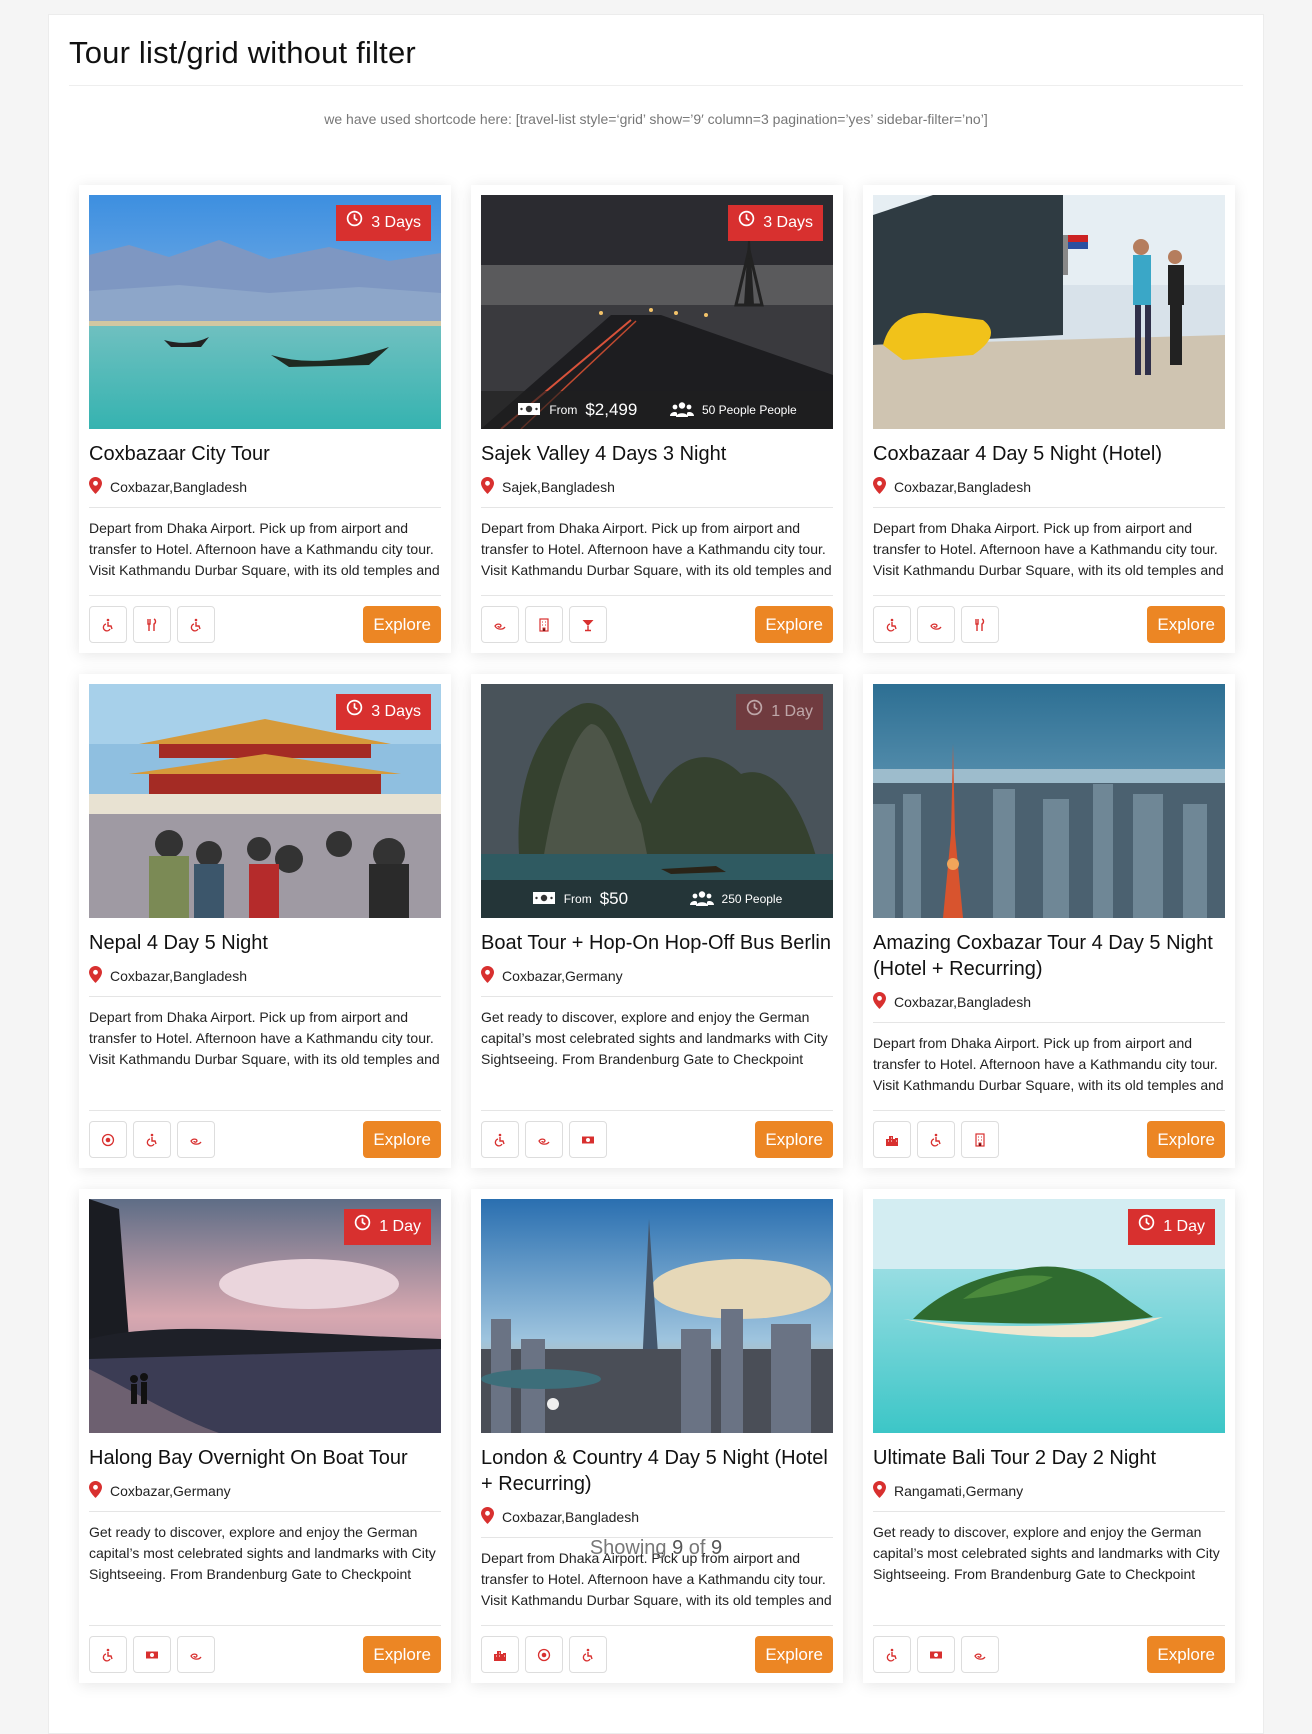  I want to click on price-people-bar: From $50 250 People, so click(657, 899).